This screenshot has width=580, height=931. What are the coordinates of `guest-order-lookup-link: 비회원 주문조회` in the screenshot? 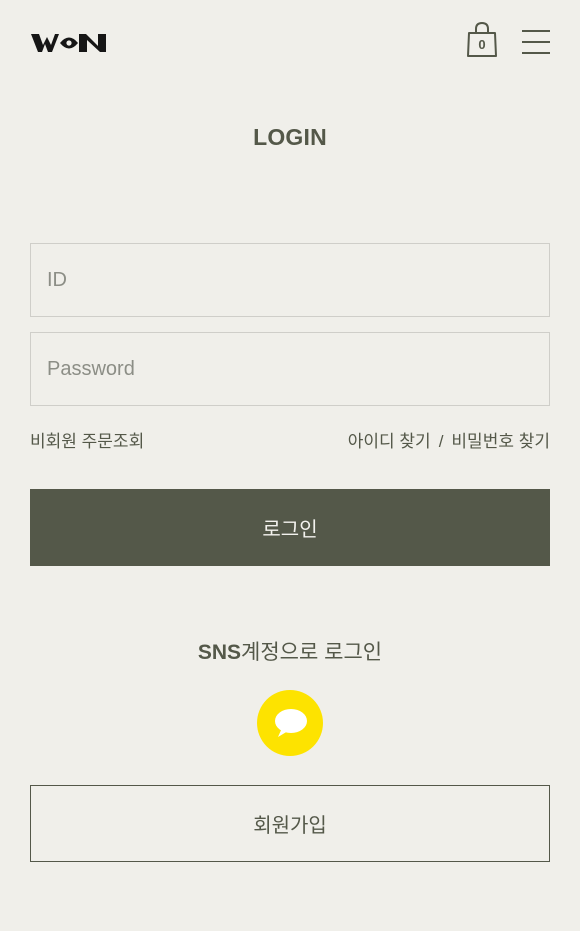 It's located at (87, 439).